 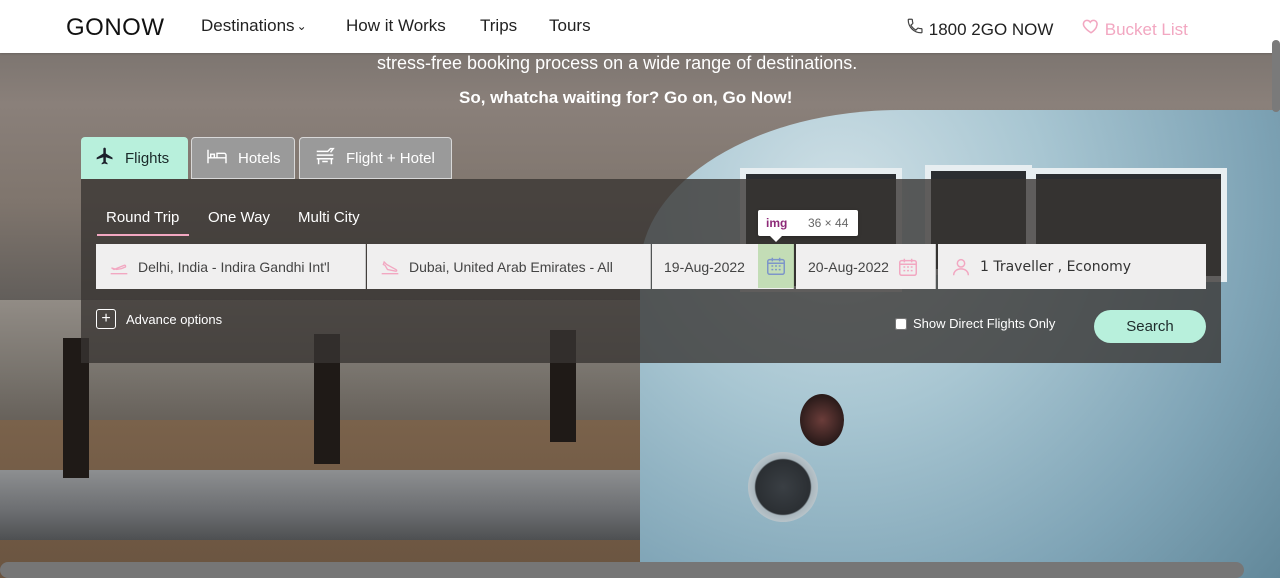 What do you see at coordinates (777, 223) in the screenshot?
I see `tooltip-tag: img` at bounding box center [777, 223].